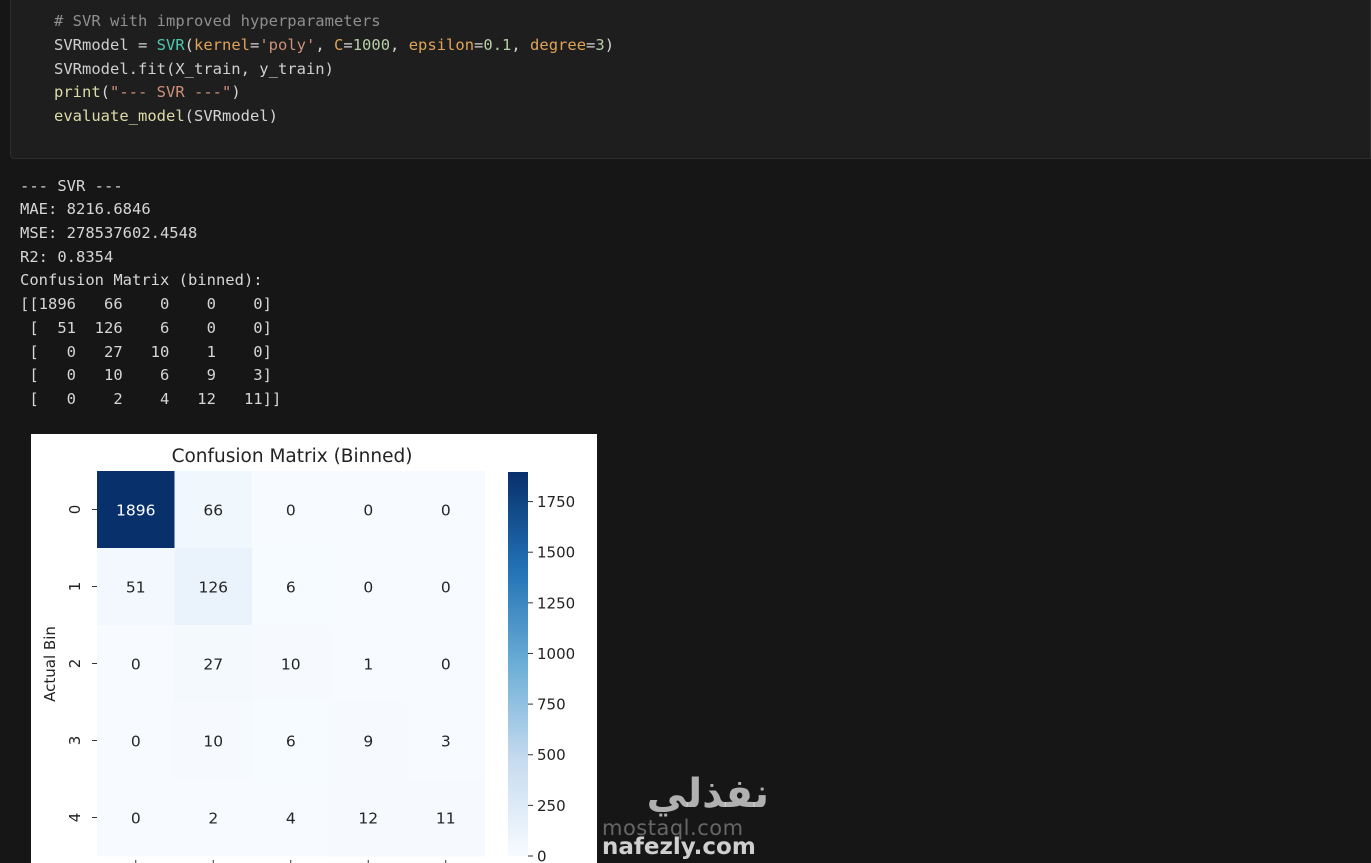 This screenshot has height=863, width=1371. I want to click on cell-value-label: 1, so click(368, 665).